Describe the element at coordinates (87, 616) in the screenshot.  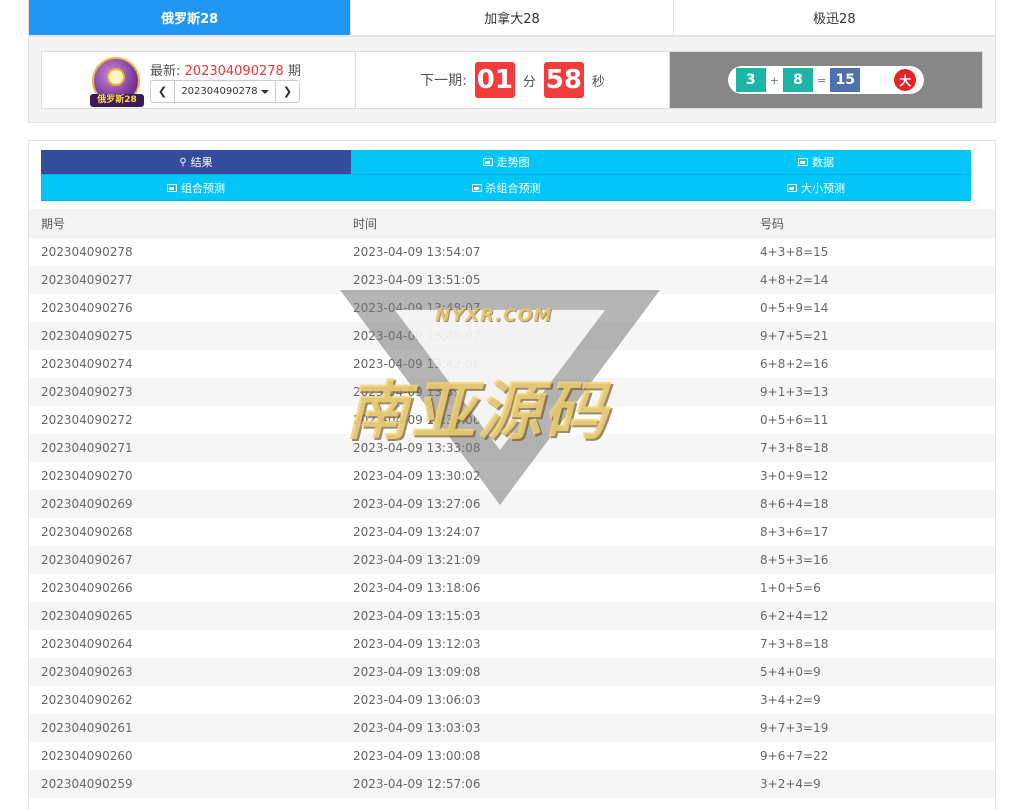
I see `cell-period: 202304090265` at that location.